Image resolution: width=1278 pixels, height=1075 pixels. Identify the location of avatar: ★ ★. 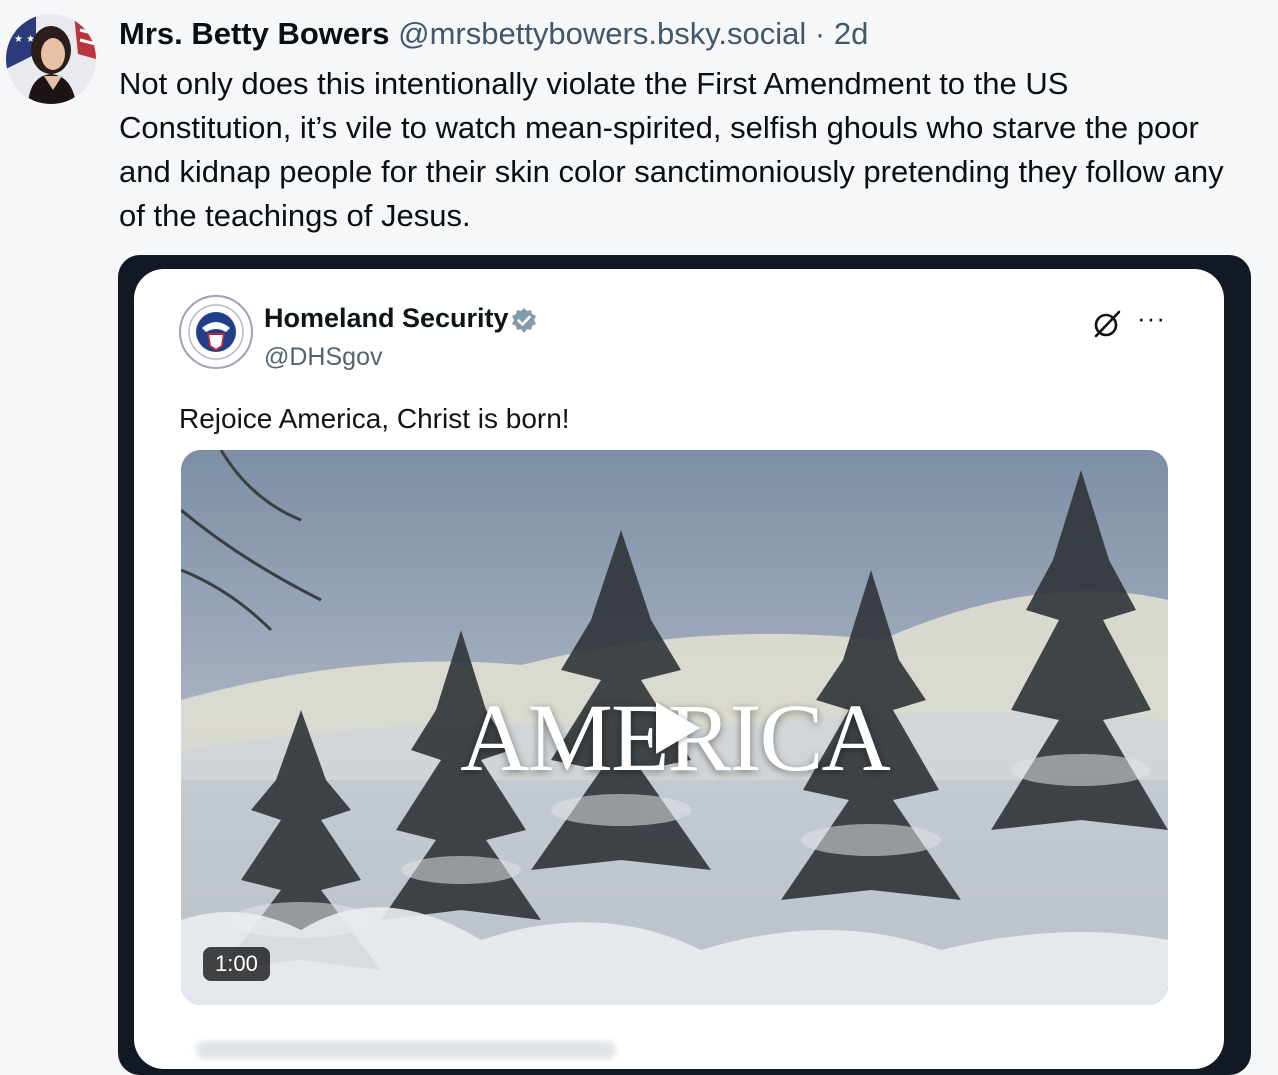
(51, 59).